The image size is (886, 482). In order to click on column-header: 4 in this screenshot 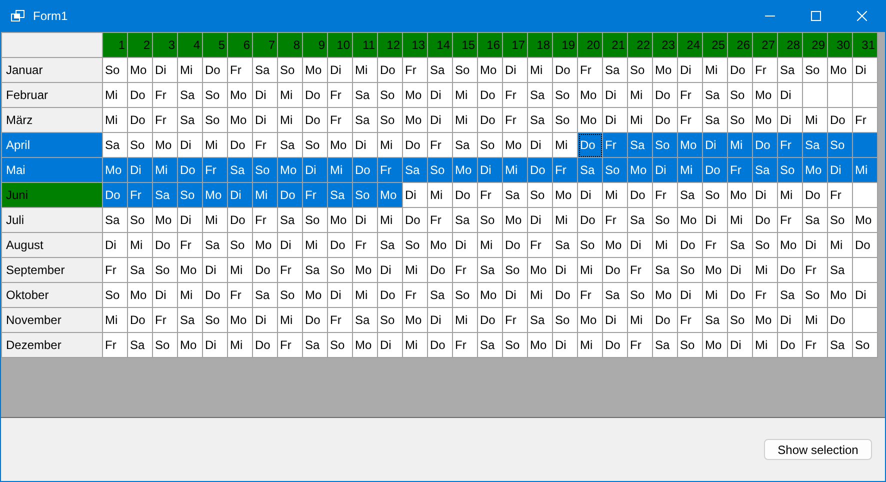, I will do `click(190, 45)`.